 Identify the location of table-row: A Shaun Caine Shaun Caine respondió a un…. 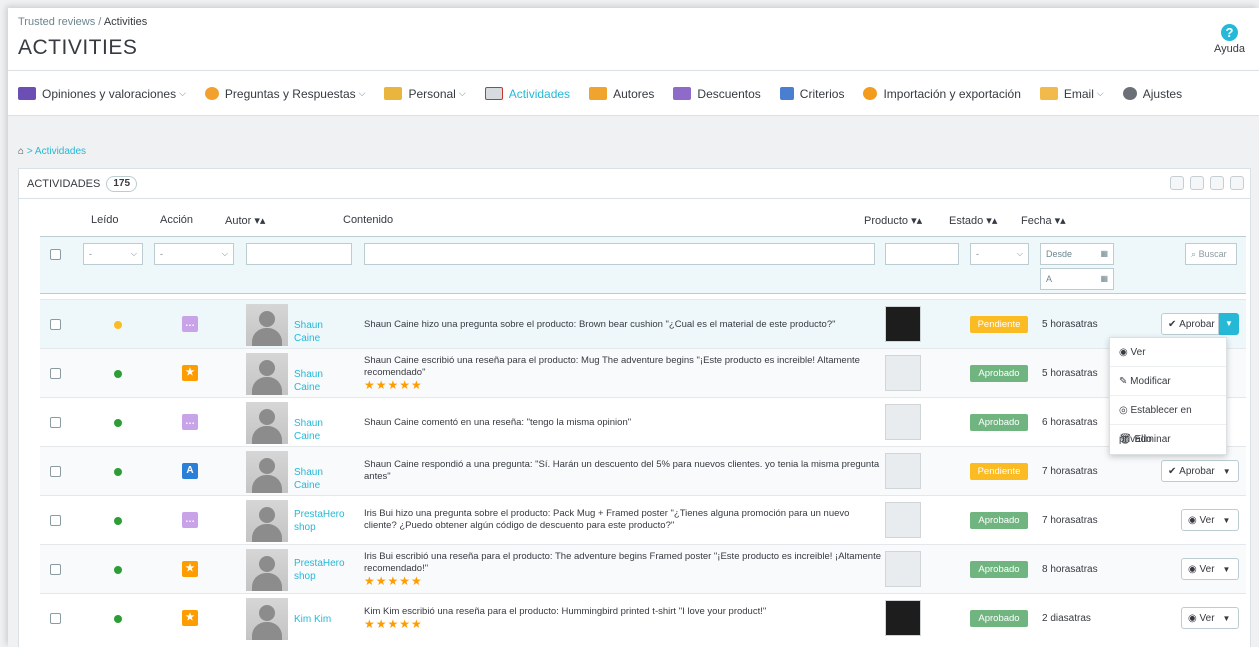
(643, 470).